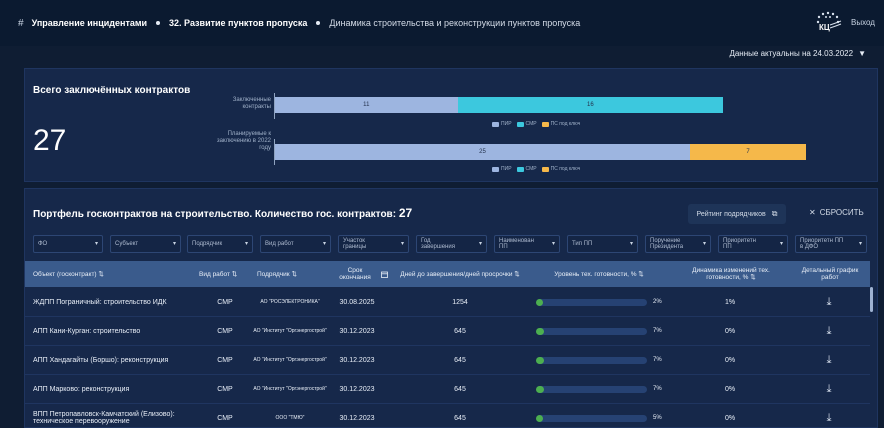  Describe the element at coordinates (357, 360) in the screenshot. I see `cell-deadline: 30.12.2023` at that location.